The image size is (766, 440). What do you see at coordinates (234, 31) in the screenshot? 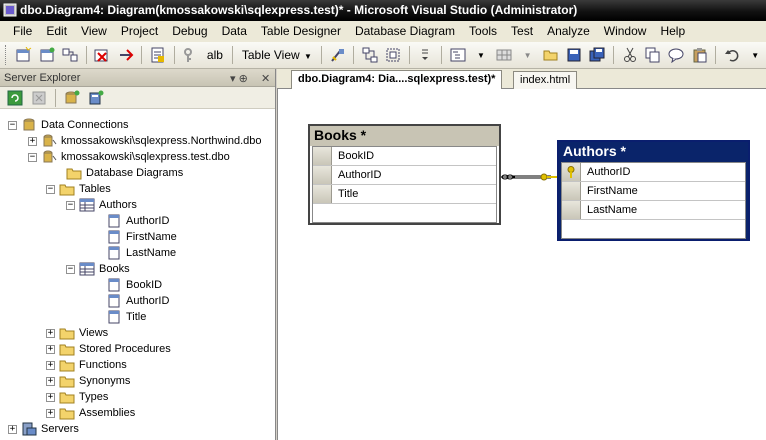
I see `menu-data: Data` at bounding box center [234, 31].